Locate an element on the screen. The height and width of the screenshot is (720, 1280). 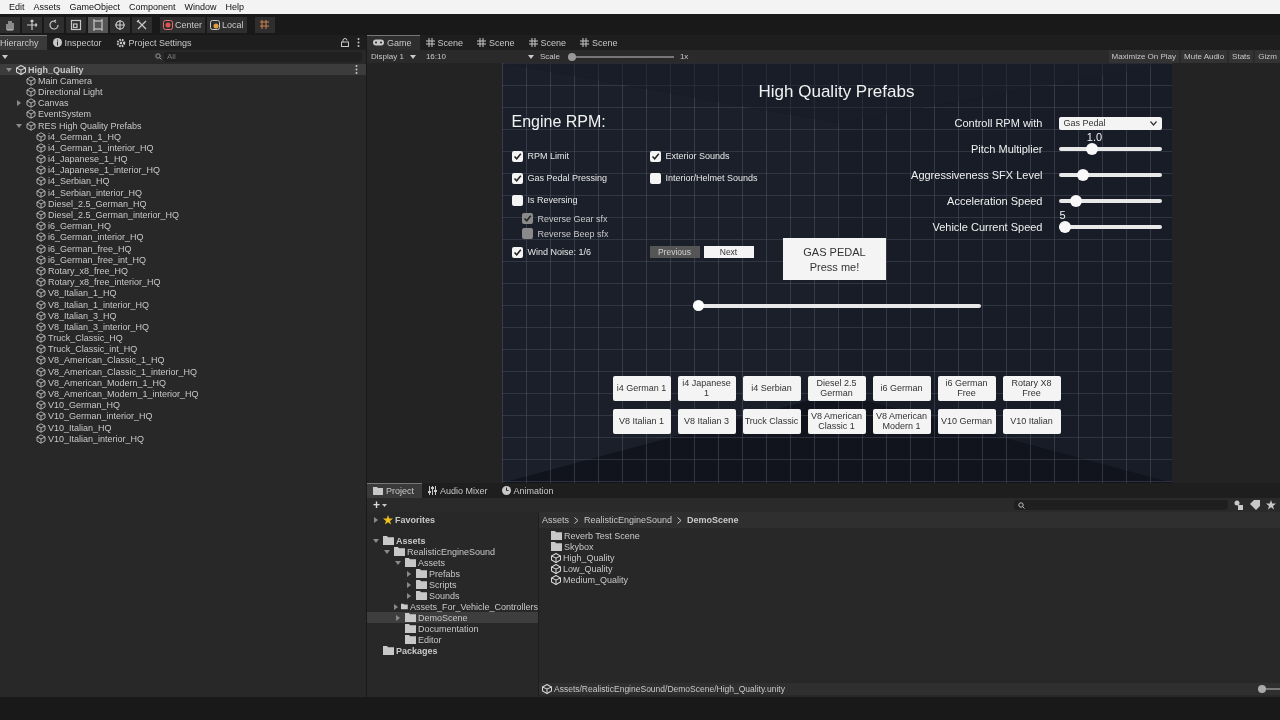
hierarchy-item: Diesel_2.5_German_HQ is located at coordinates (97, 203).